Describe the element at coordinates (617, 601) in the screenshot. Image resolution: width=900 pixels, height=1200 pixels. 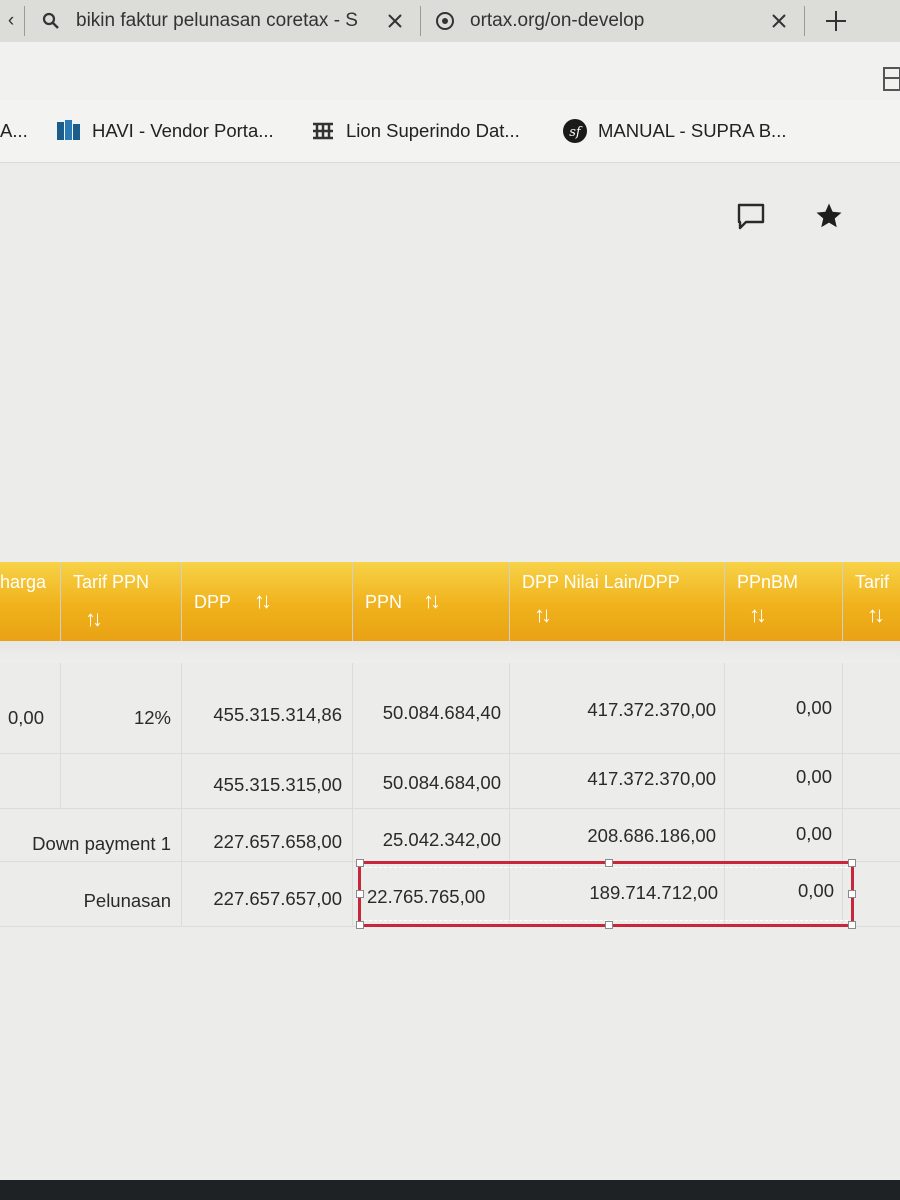
I see `column-header-dpp-nilai-lain: DPP Nilai Lain/DPP ↑↓` at that location.